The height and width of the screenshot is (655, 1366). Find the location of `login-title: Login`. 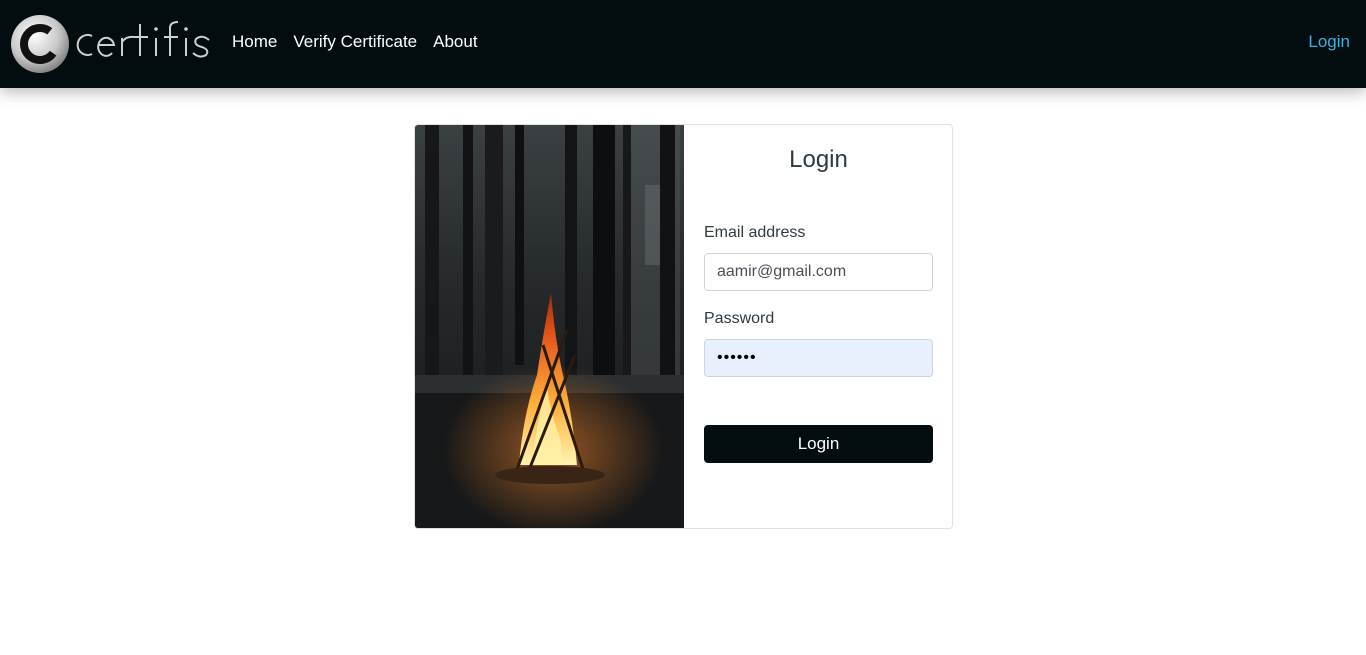

login-title: Login is located at coordinates (818, 159).